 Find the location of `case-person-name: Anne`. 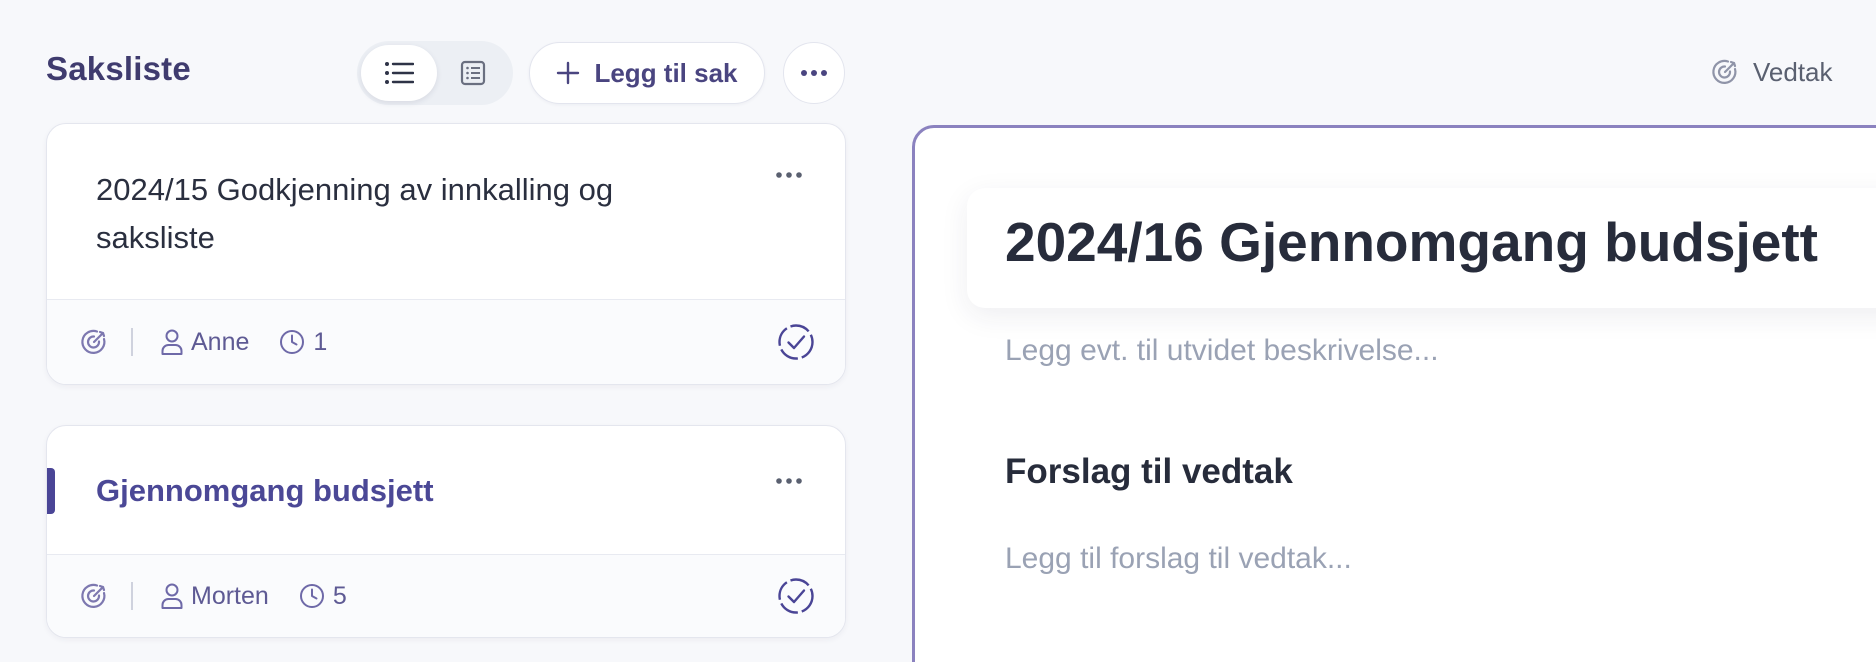

case-person-name: Anne is located at coordinates (220, 341).